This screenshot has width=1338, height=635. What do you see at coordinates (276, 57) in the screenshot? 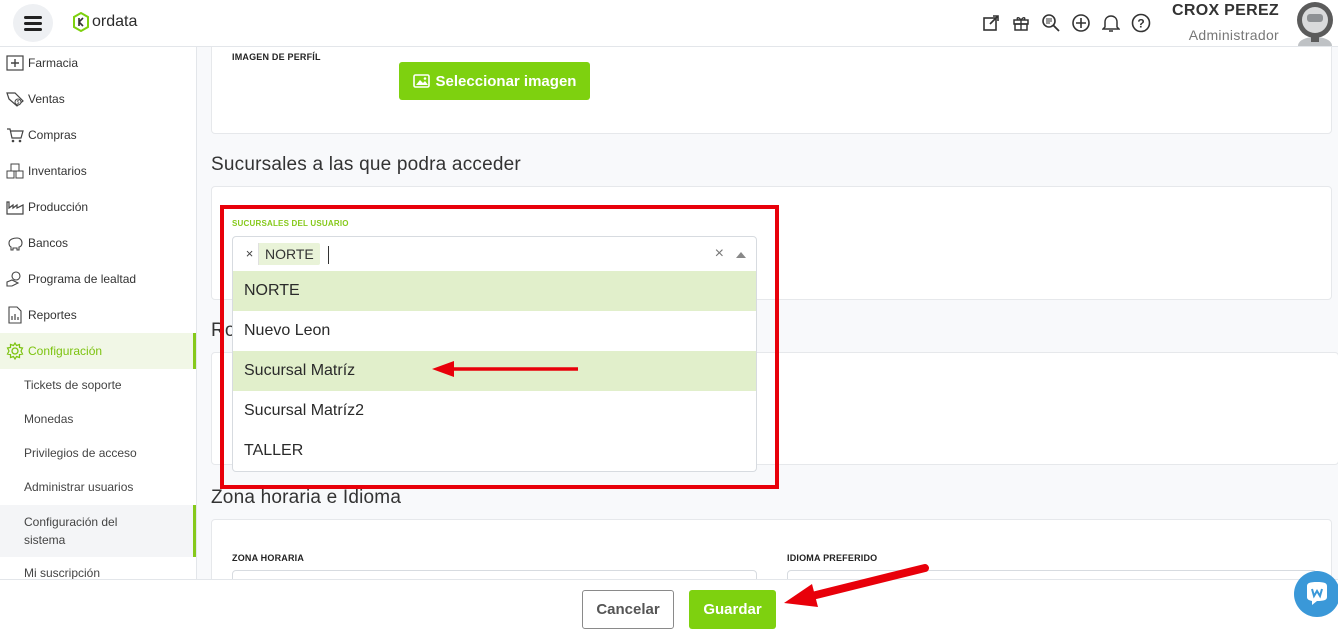
I see `profile-image-label: IMAGEN DE PERFÍL` at bounding box center [276, 57].